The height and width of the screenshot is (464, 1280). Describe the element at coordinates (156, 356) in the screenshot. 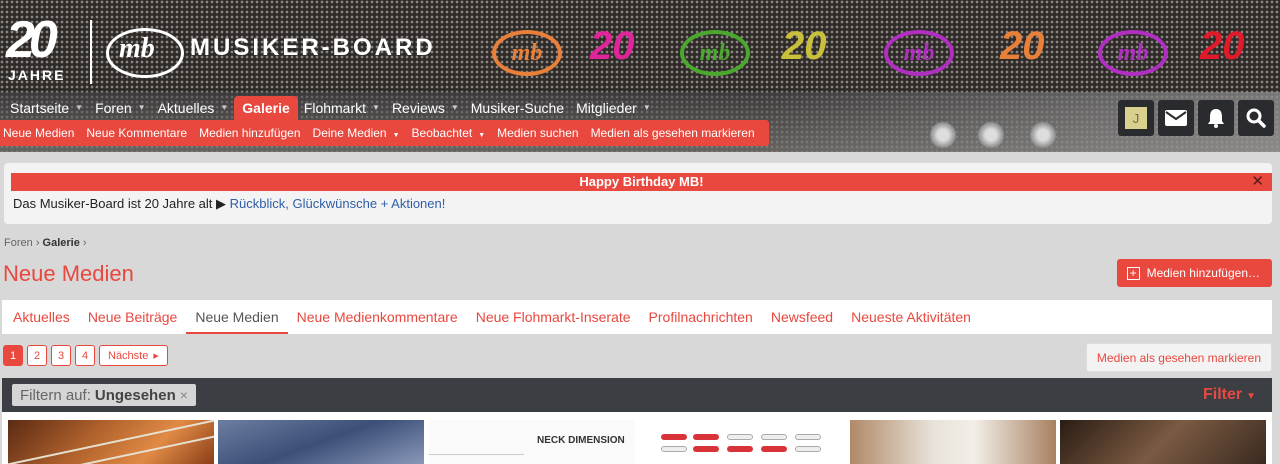

I see `chevron-right-icon: ▶` at that location.